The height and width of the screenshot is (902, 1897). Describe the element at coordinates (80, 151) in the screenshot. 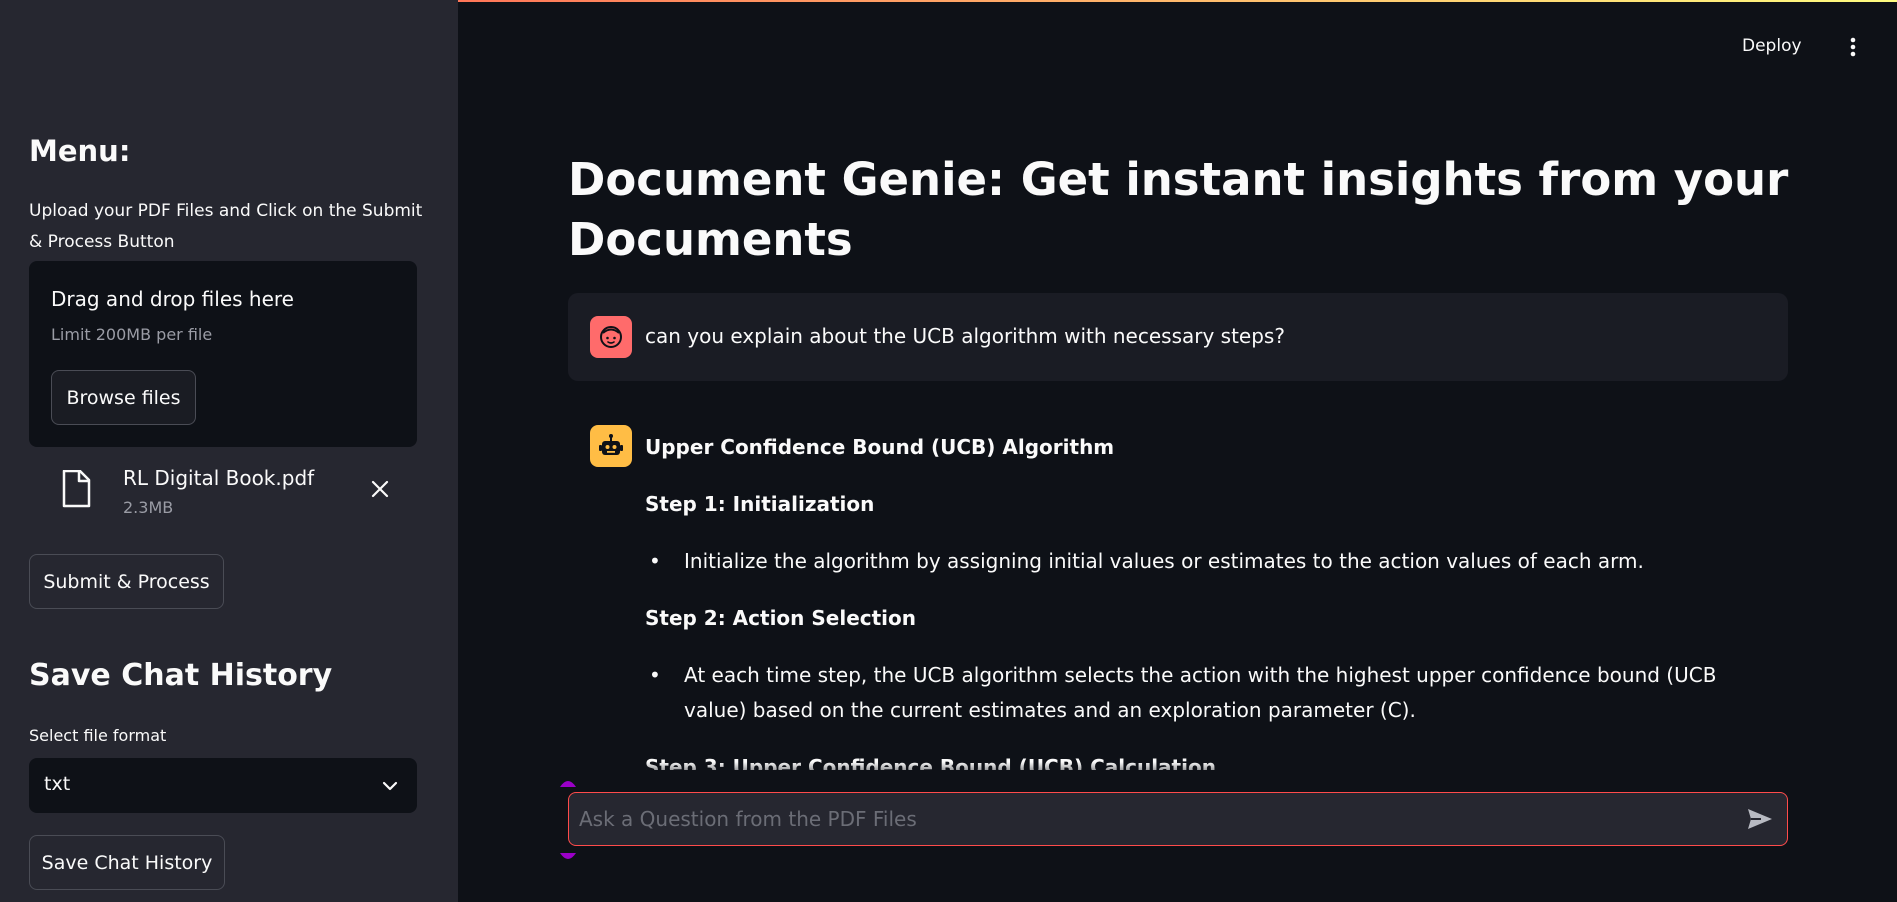

I see `sidebar-menu-title: Menu:` at that location.